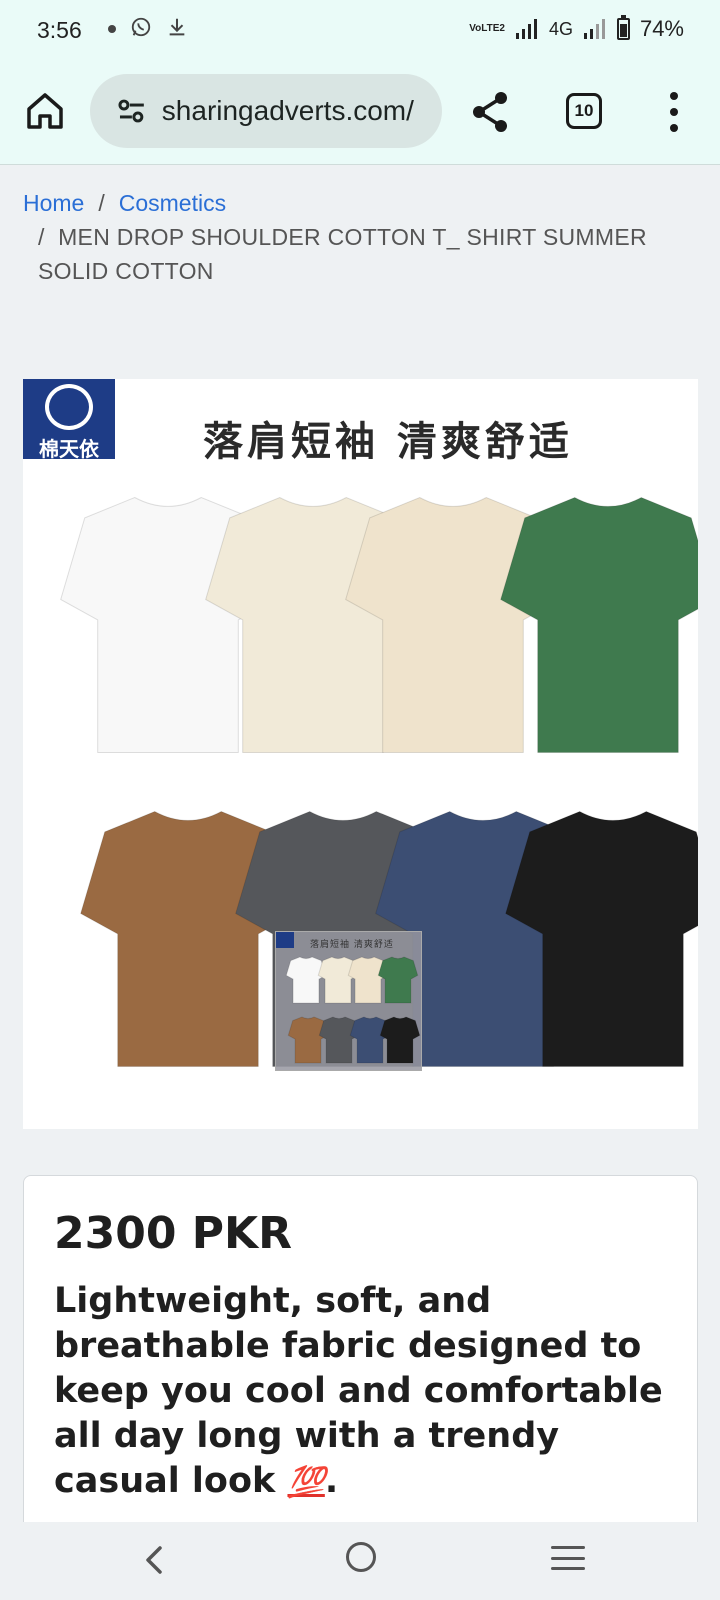 The width and height of the screenshot is (720, 1600). I want to click on product-description-end: ., so click(331, 1481).